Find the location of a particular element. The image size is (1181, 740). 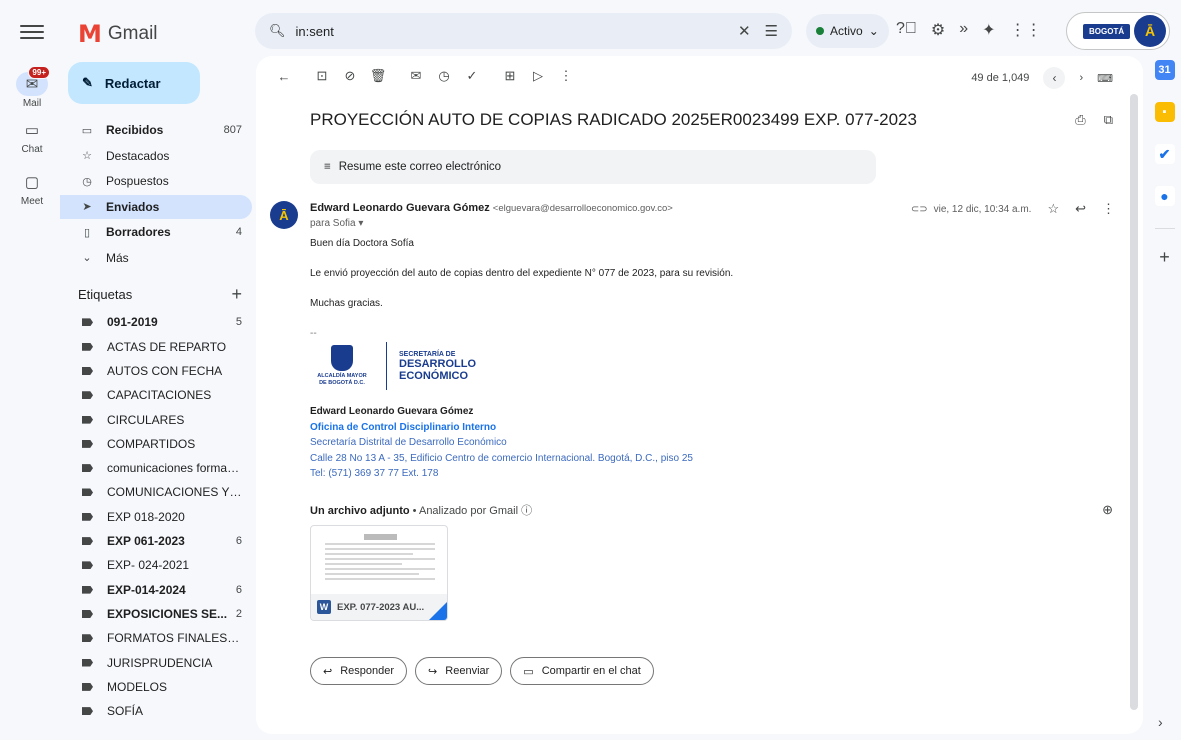

account-switcher: BOGOTÁ Ā is located at coordinates (1118, 31).